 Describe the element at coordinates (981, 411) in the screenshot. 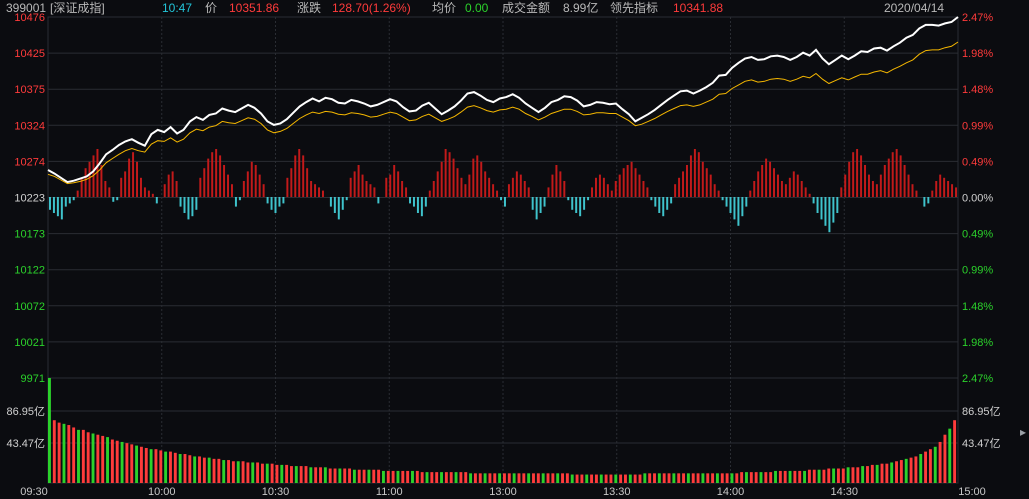

I see `volume-tick-label: 86.95亿` at that location.